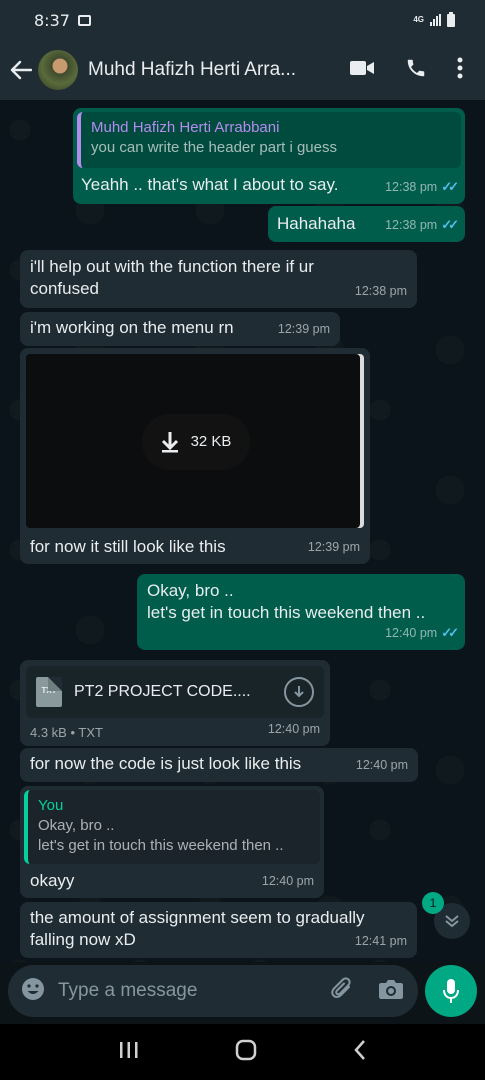 The image size is (485, 1080). Describe the element at coordinates (367, 991) in the screenshot. I see `composer-actions` at that location.